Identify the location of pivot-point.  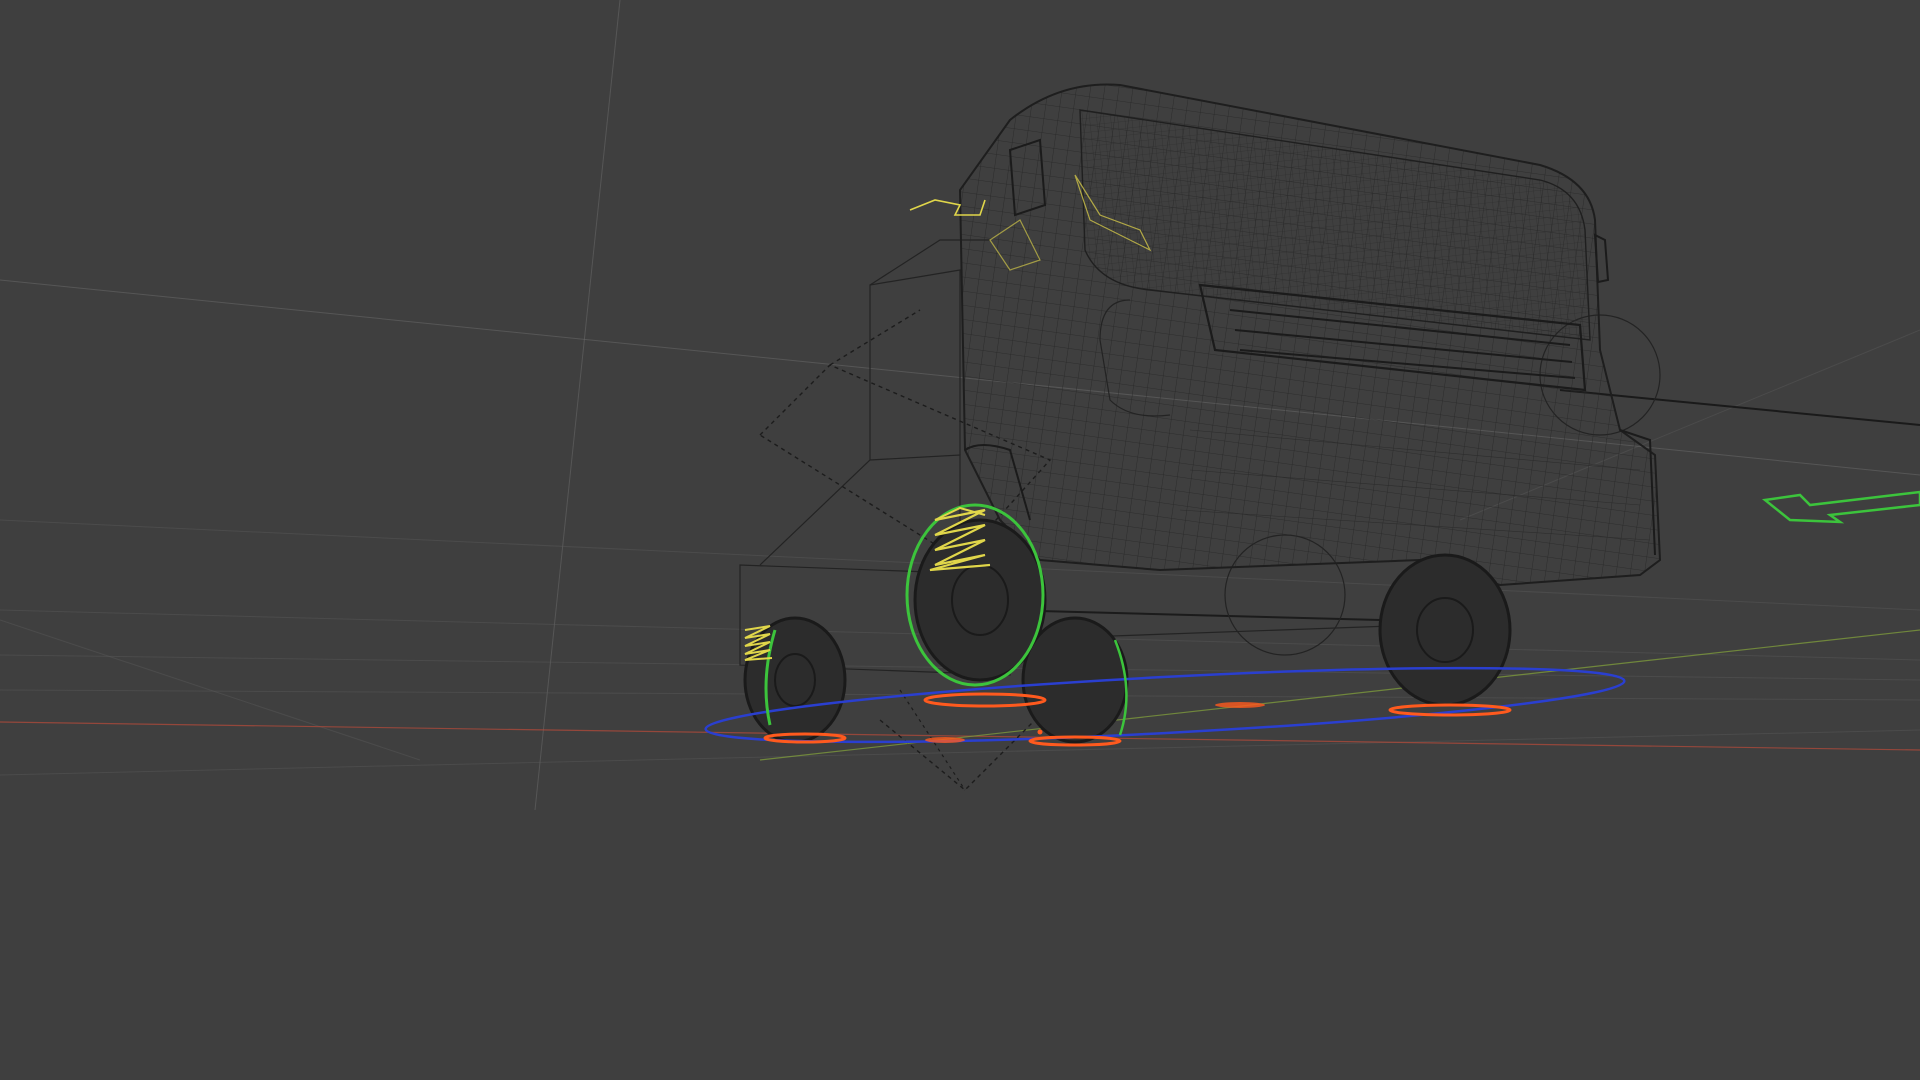
(1040, 732).